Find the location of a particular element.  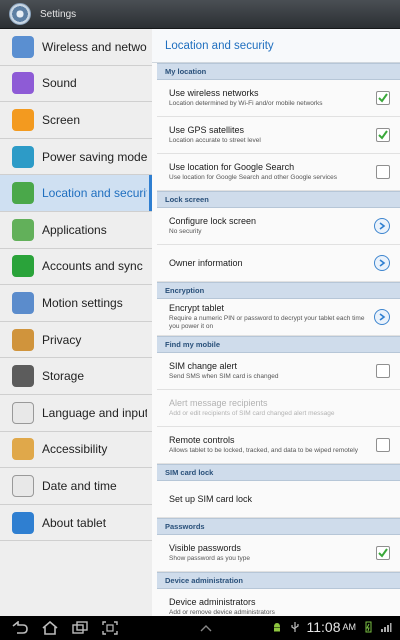

status-tray: 11:08 AM is located at coordinates (332, 627).